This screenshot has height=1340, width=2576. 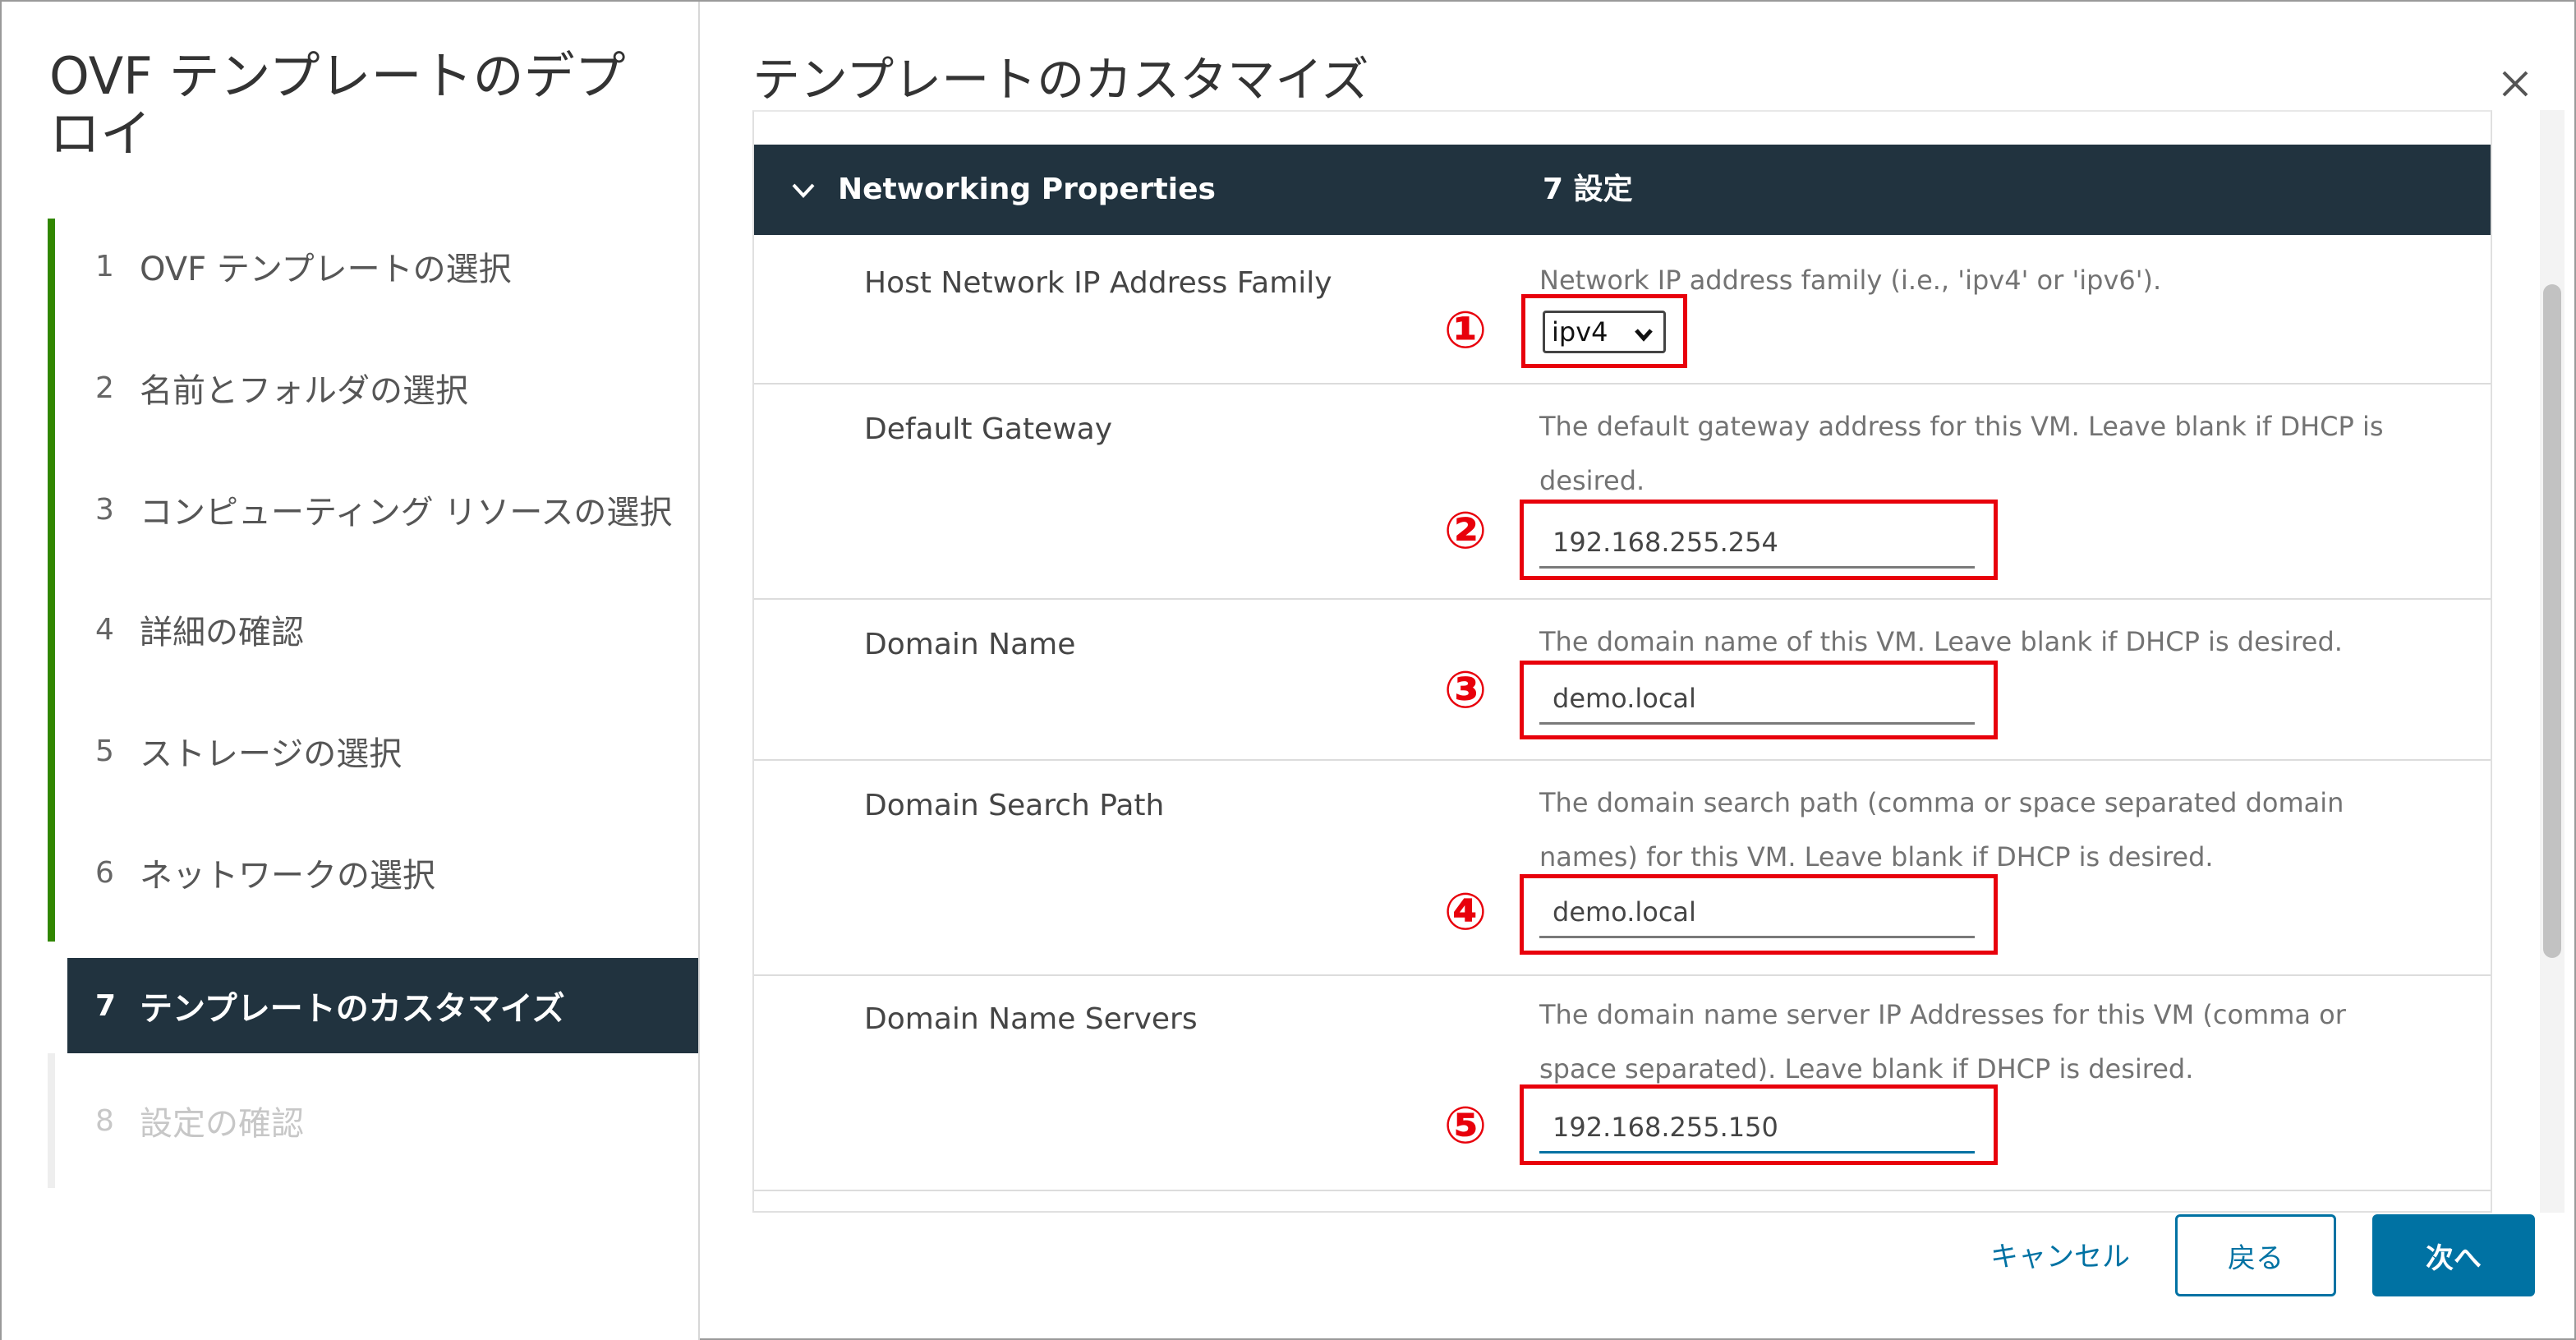 What do you see at coordinates (1465, 330) in the screenshot?
I see `annotation-number-1: ①` at bounding box center [1465, 330].